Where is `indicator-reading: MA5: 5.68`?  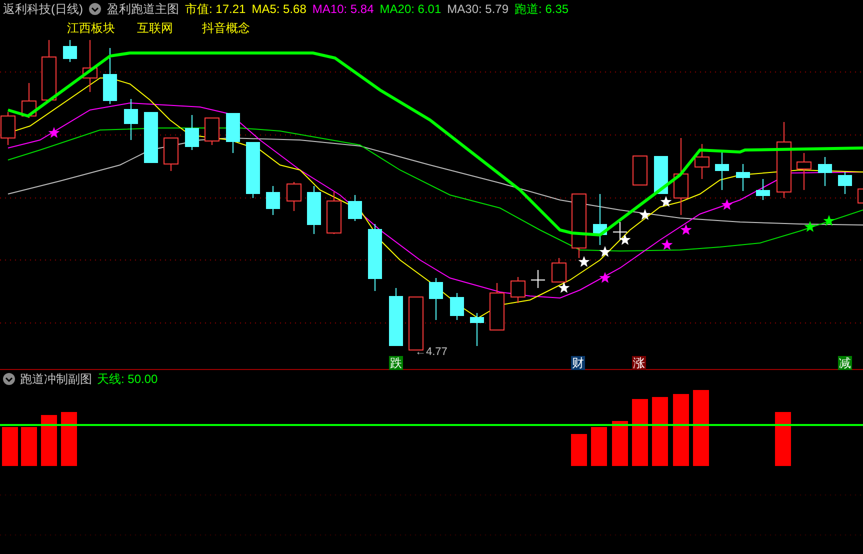
indicator-reading: MA5: 5.68 is located at coordinates (279, 9).